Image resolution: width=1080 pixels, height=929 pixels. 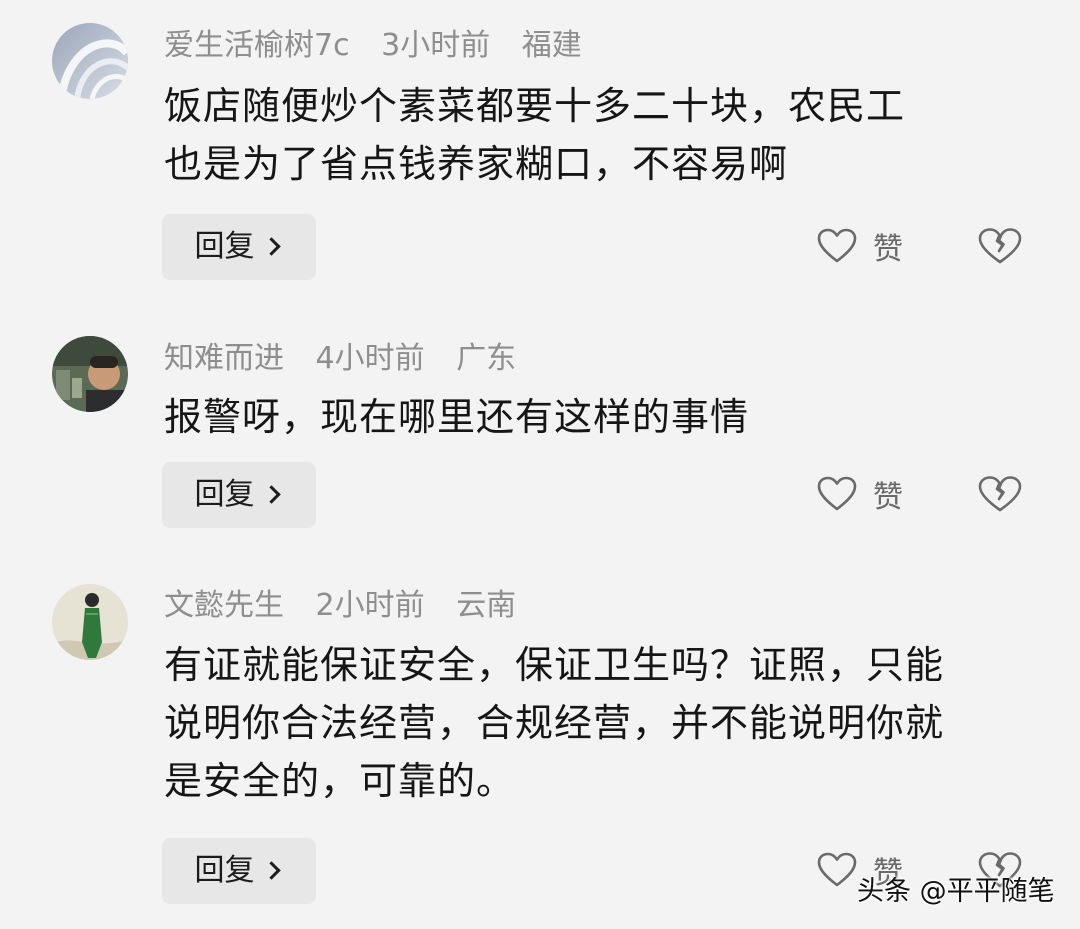 I want to click on watermark: 头条 @平平随笔, so click(x=956, y=891).